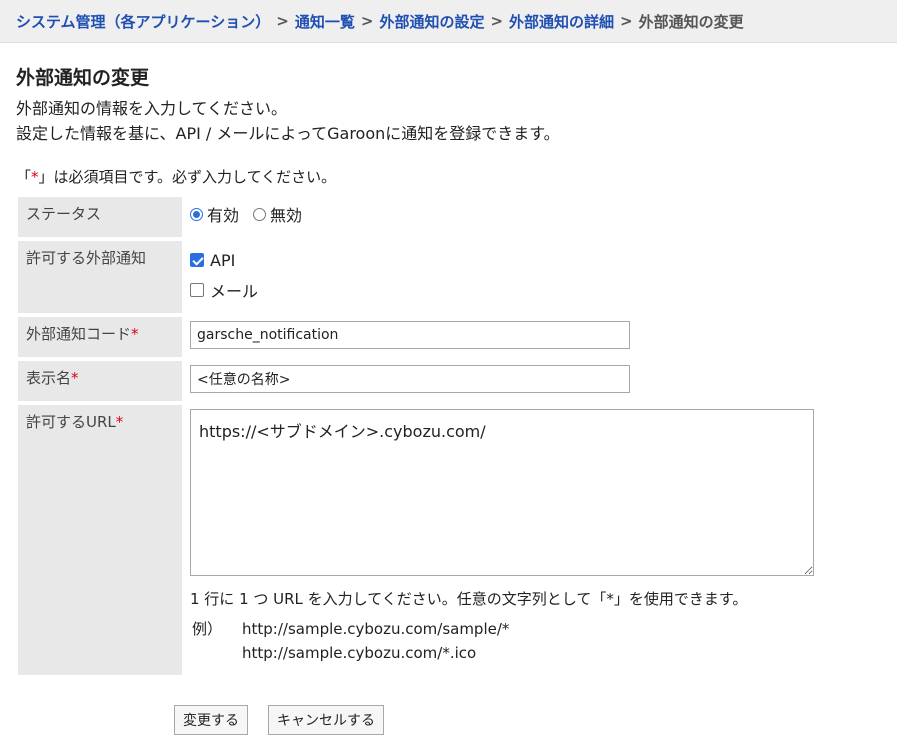 The height and width of the screenshot is (745, 897). I want to click on page-description-2: 設定した情報を基に、API / メールによってGaroonに通知を登録できます。, so click(288, 133).